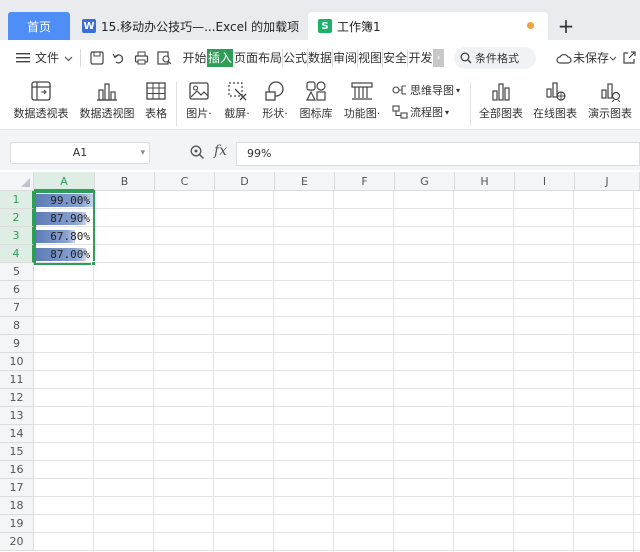  What do you see at coordinates (395, 58) in the screenshot?
I see `tab-security: 安全` at bounding box center [395, 58].